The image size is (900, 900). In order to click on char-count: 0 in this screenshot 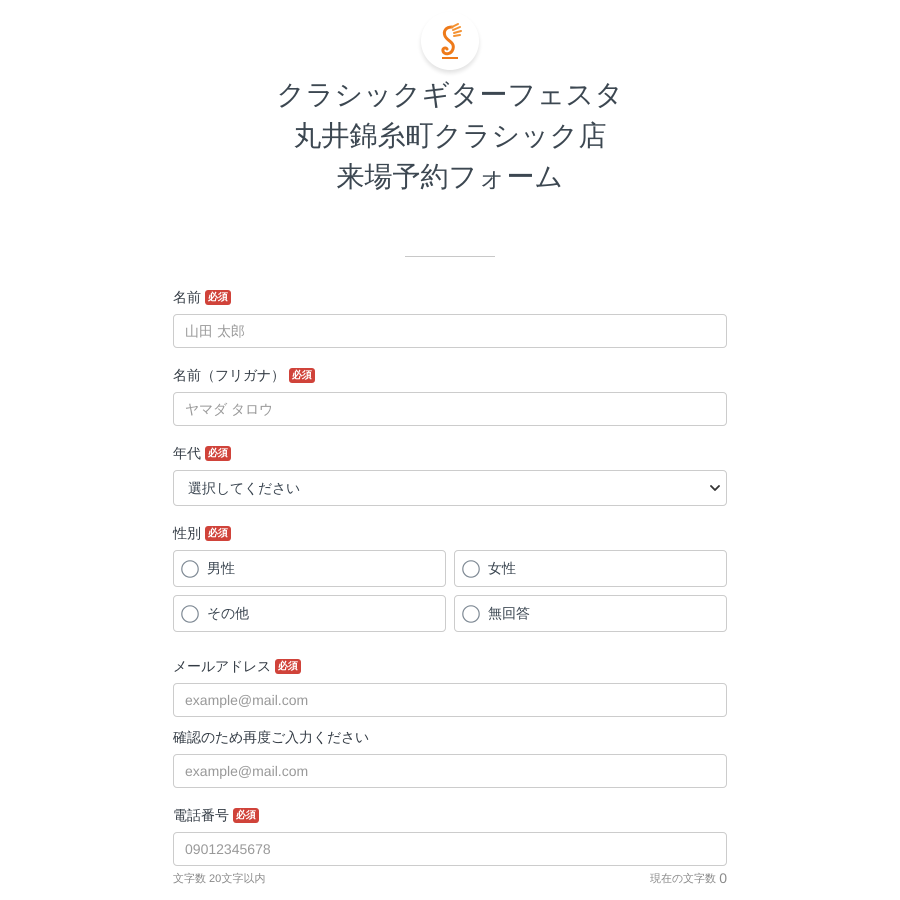, I will do `click(723, 878)`.